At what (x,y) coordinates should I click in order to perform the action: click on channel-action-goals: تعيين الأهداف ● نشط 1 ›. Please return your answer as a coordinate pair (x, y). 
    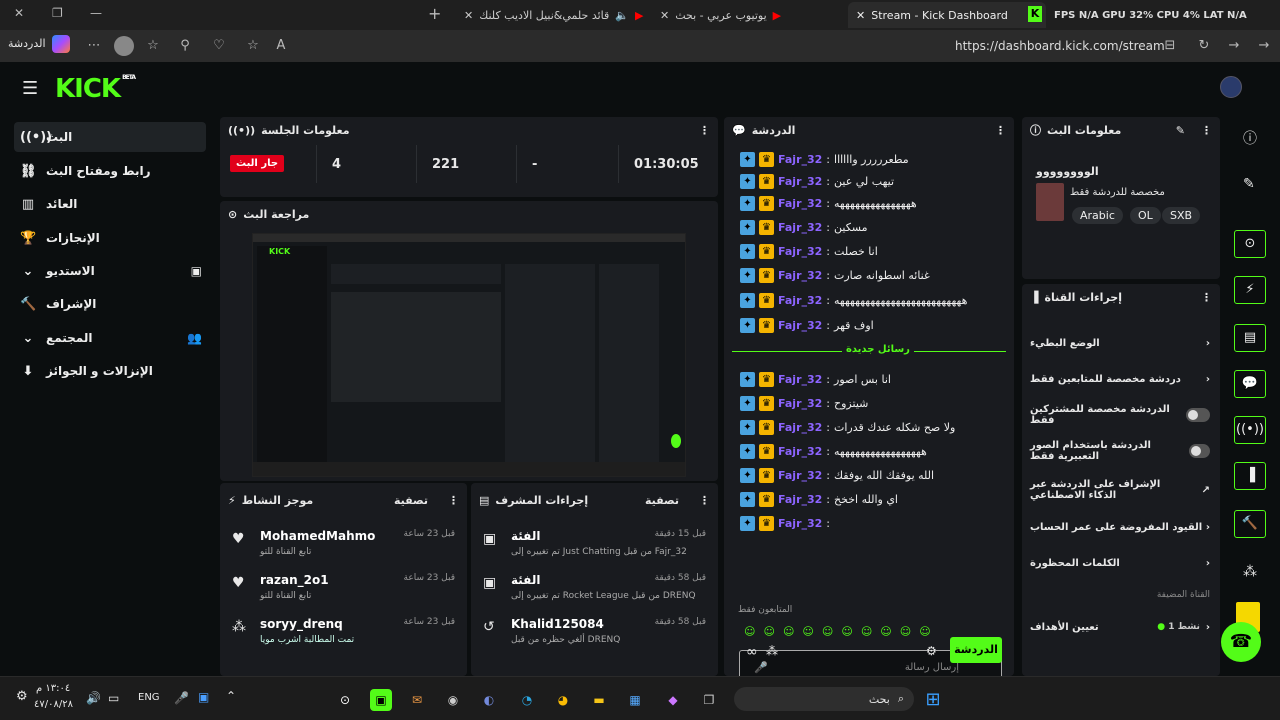
    Looking at the image, I should click on (1120, 627).